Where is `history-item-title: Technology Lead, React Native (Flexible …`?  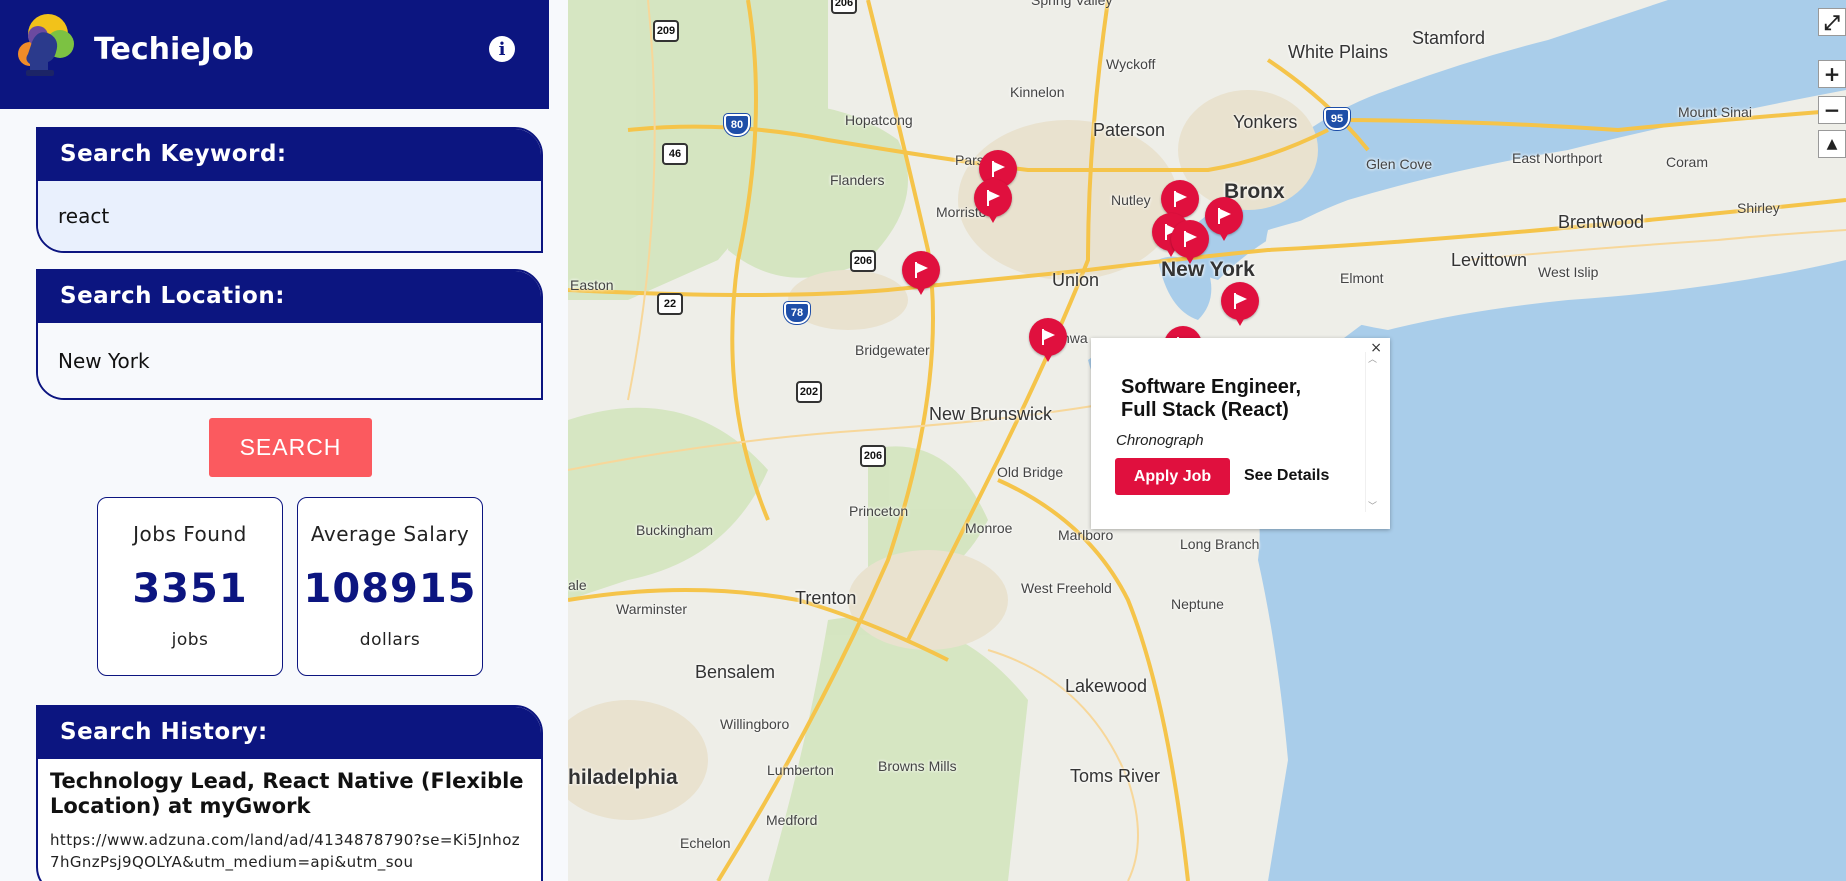 history-item-title: Technology Lead, React Native (Flexible … is located at coordinates (289, 794).